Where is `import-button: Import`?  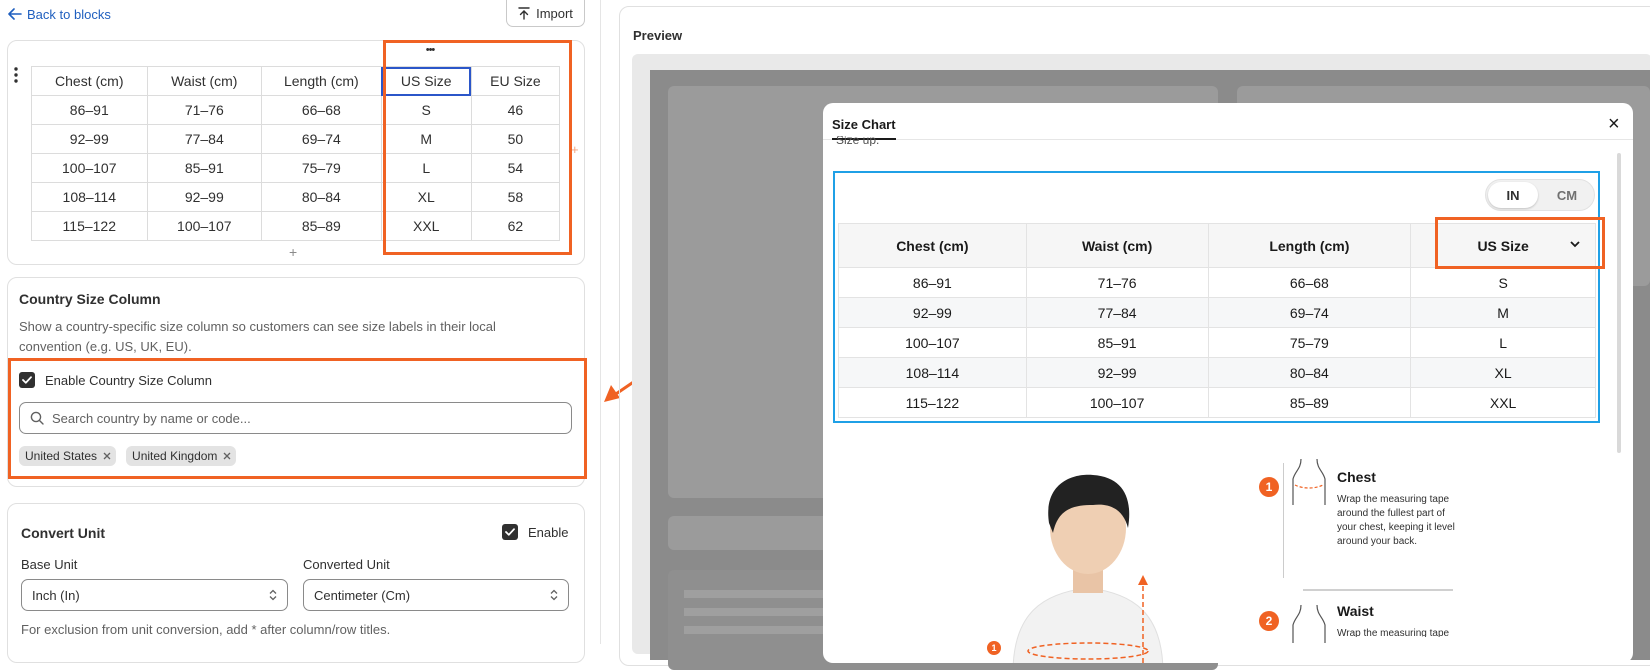
import-button: Import is located at coordinates (545, 13).